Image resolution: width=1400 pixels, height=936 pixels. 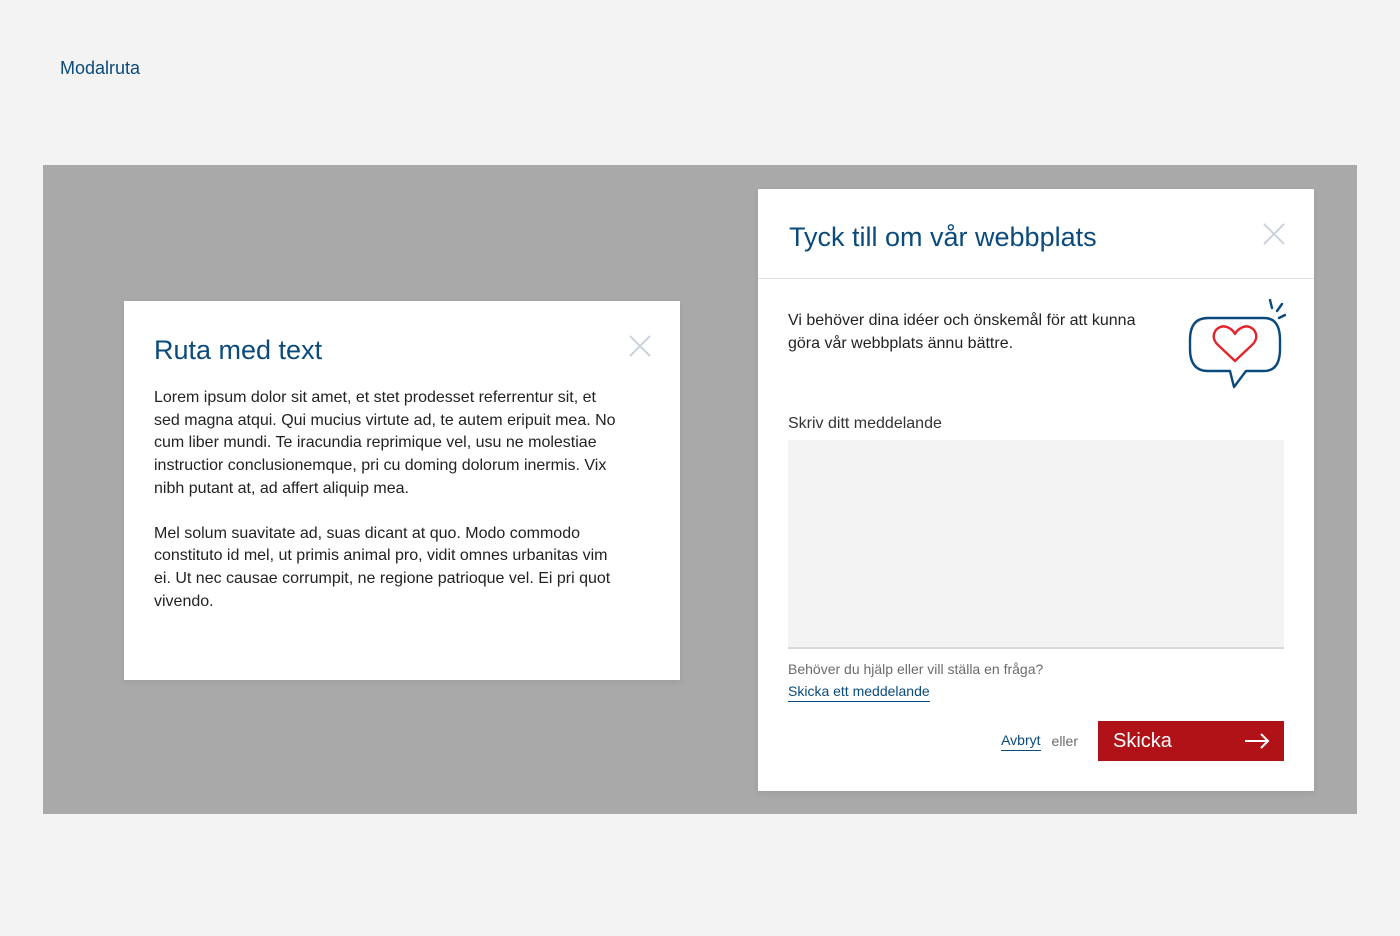 I want to click on text-modal-close-button, so click(x=640, y=346).